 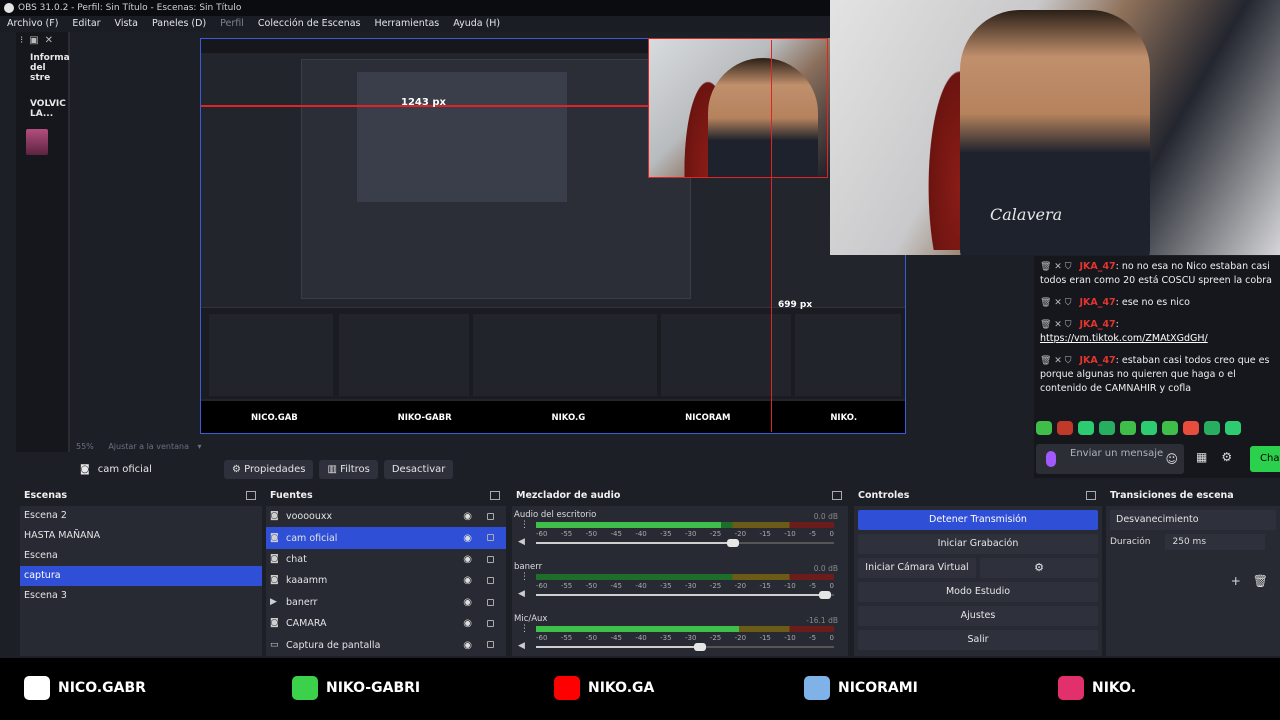 What do you see at coordinates (978, 520) in the screenshot?
I see `stop-stream-button: Detener Transmisión` at bounding box center [978, 520].